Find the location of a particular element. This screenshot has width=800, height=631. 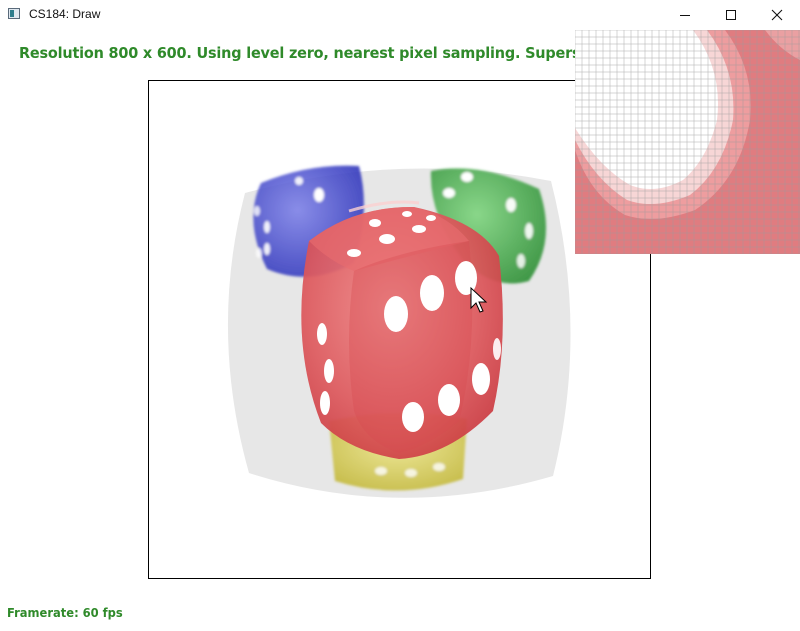

zoomed-pixel-grid is located at coordinates (687, 142).